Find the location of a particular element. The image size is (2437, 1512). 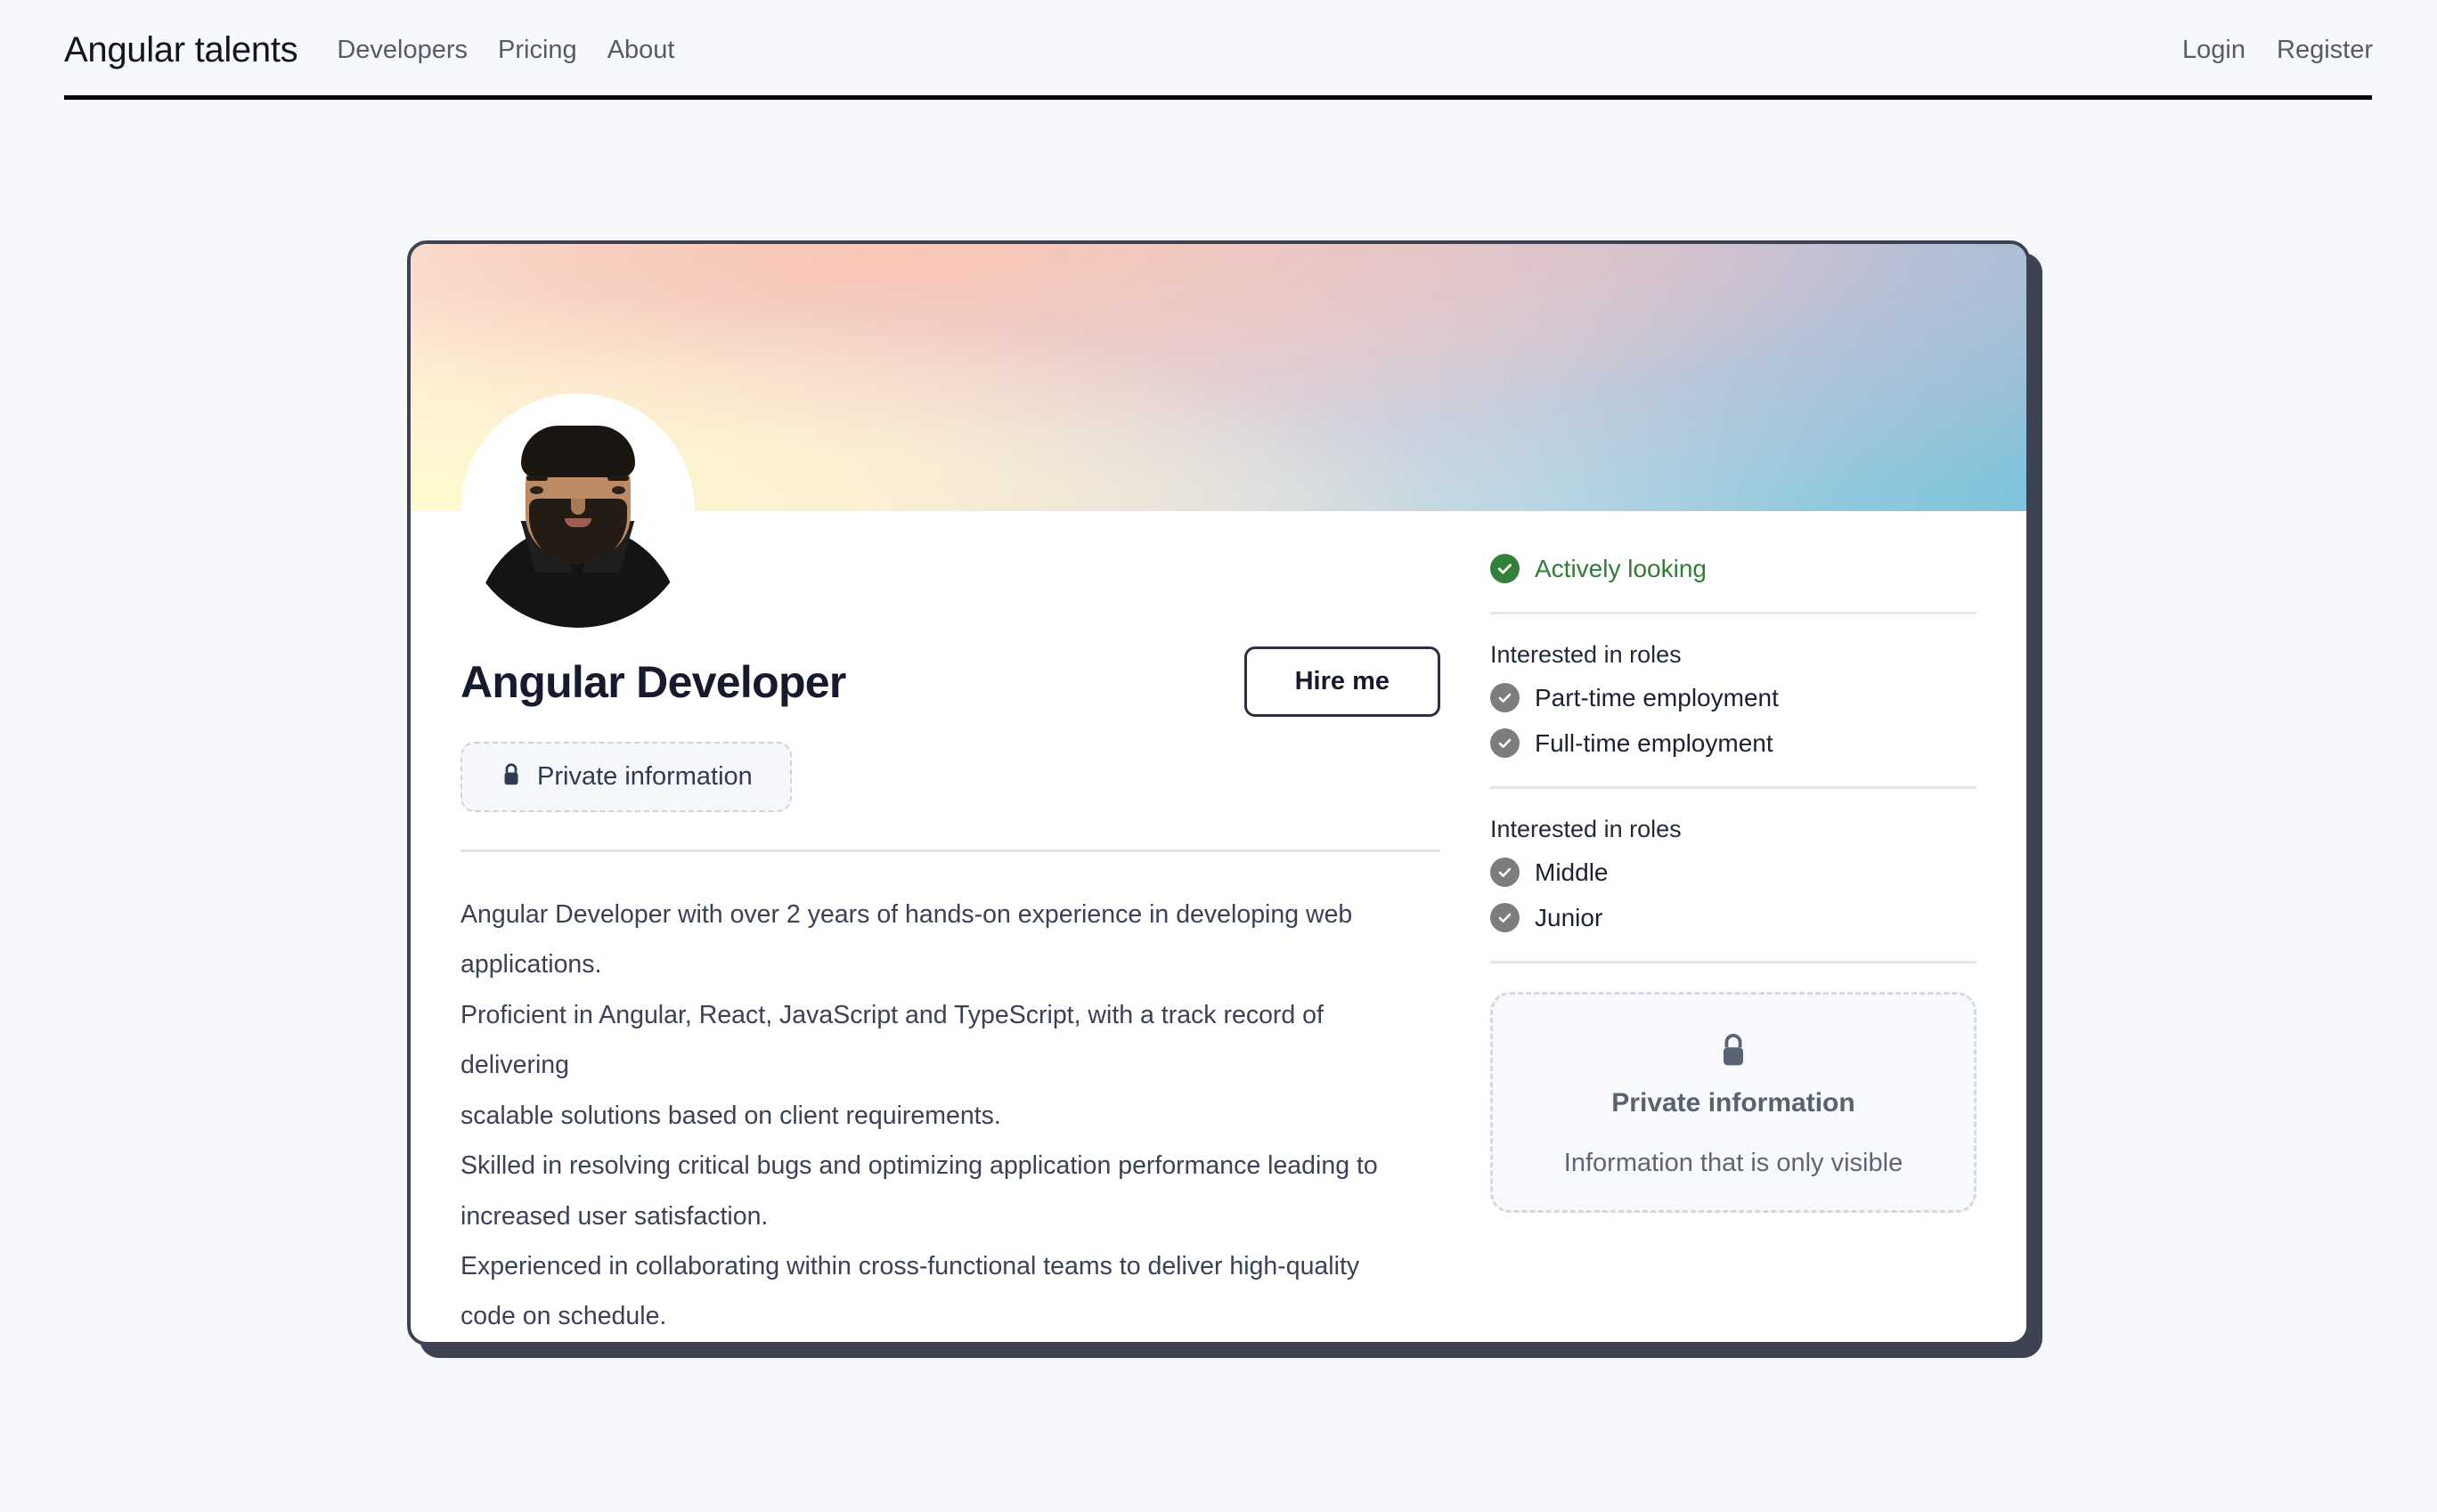

header-divider is located at coordinates (1218, 97).